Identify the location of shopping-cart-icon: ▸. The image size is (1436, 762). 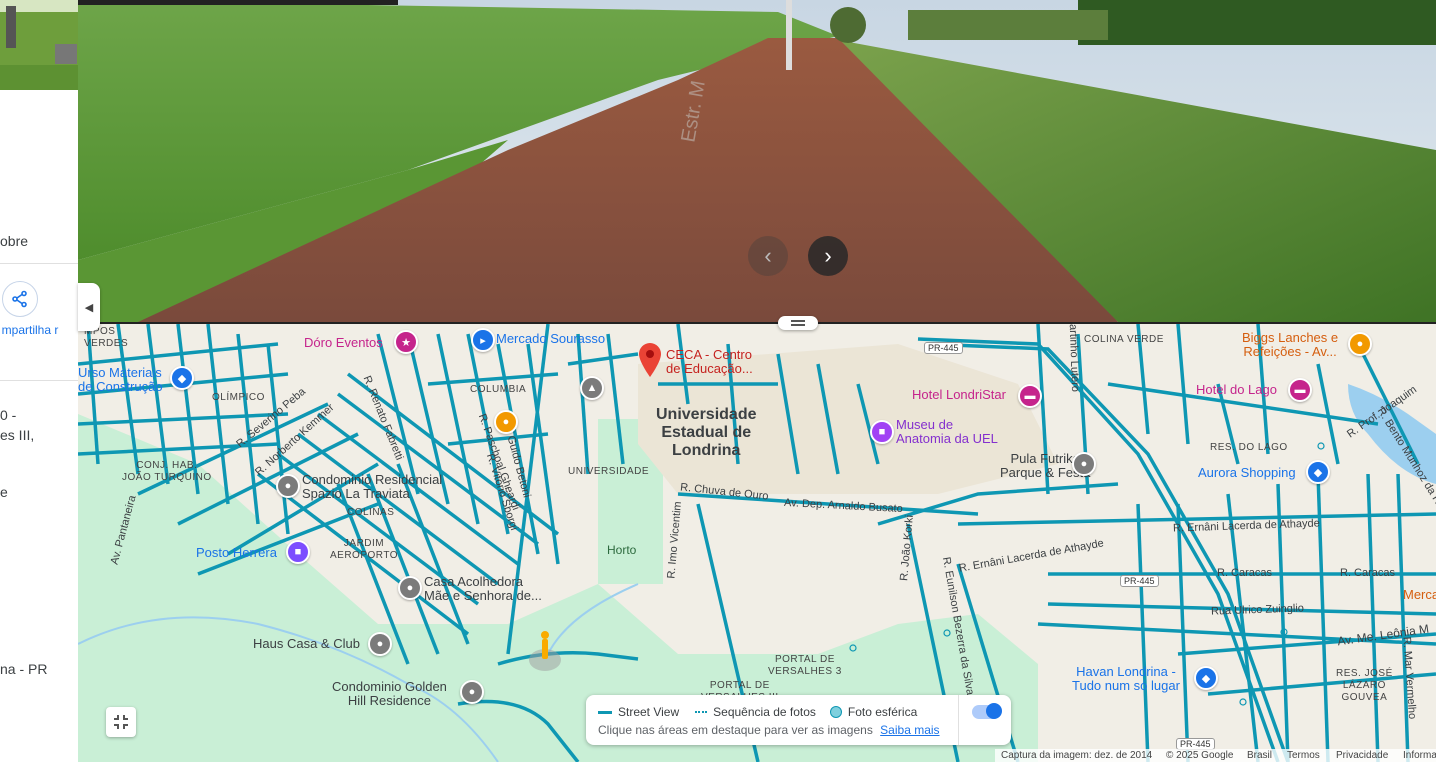
(483, 340).